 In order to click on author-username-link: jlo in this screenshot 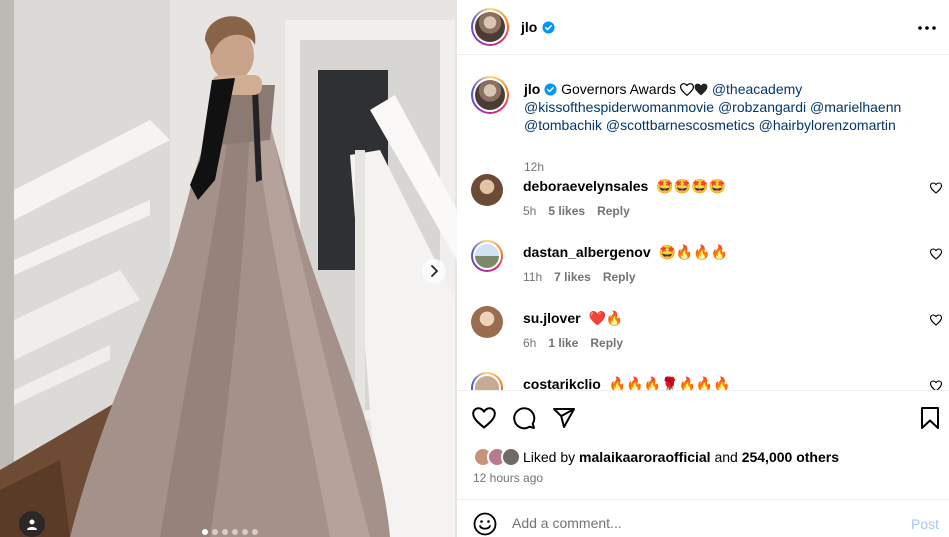, I will do `click(538, 27)`.